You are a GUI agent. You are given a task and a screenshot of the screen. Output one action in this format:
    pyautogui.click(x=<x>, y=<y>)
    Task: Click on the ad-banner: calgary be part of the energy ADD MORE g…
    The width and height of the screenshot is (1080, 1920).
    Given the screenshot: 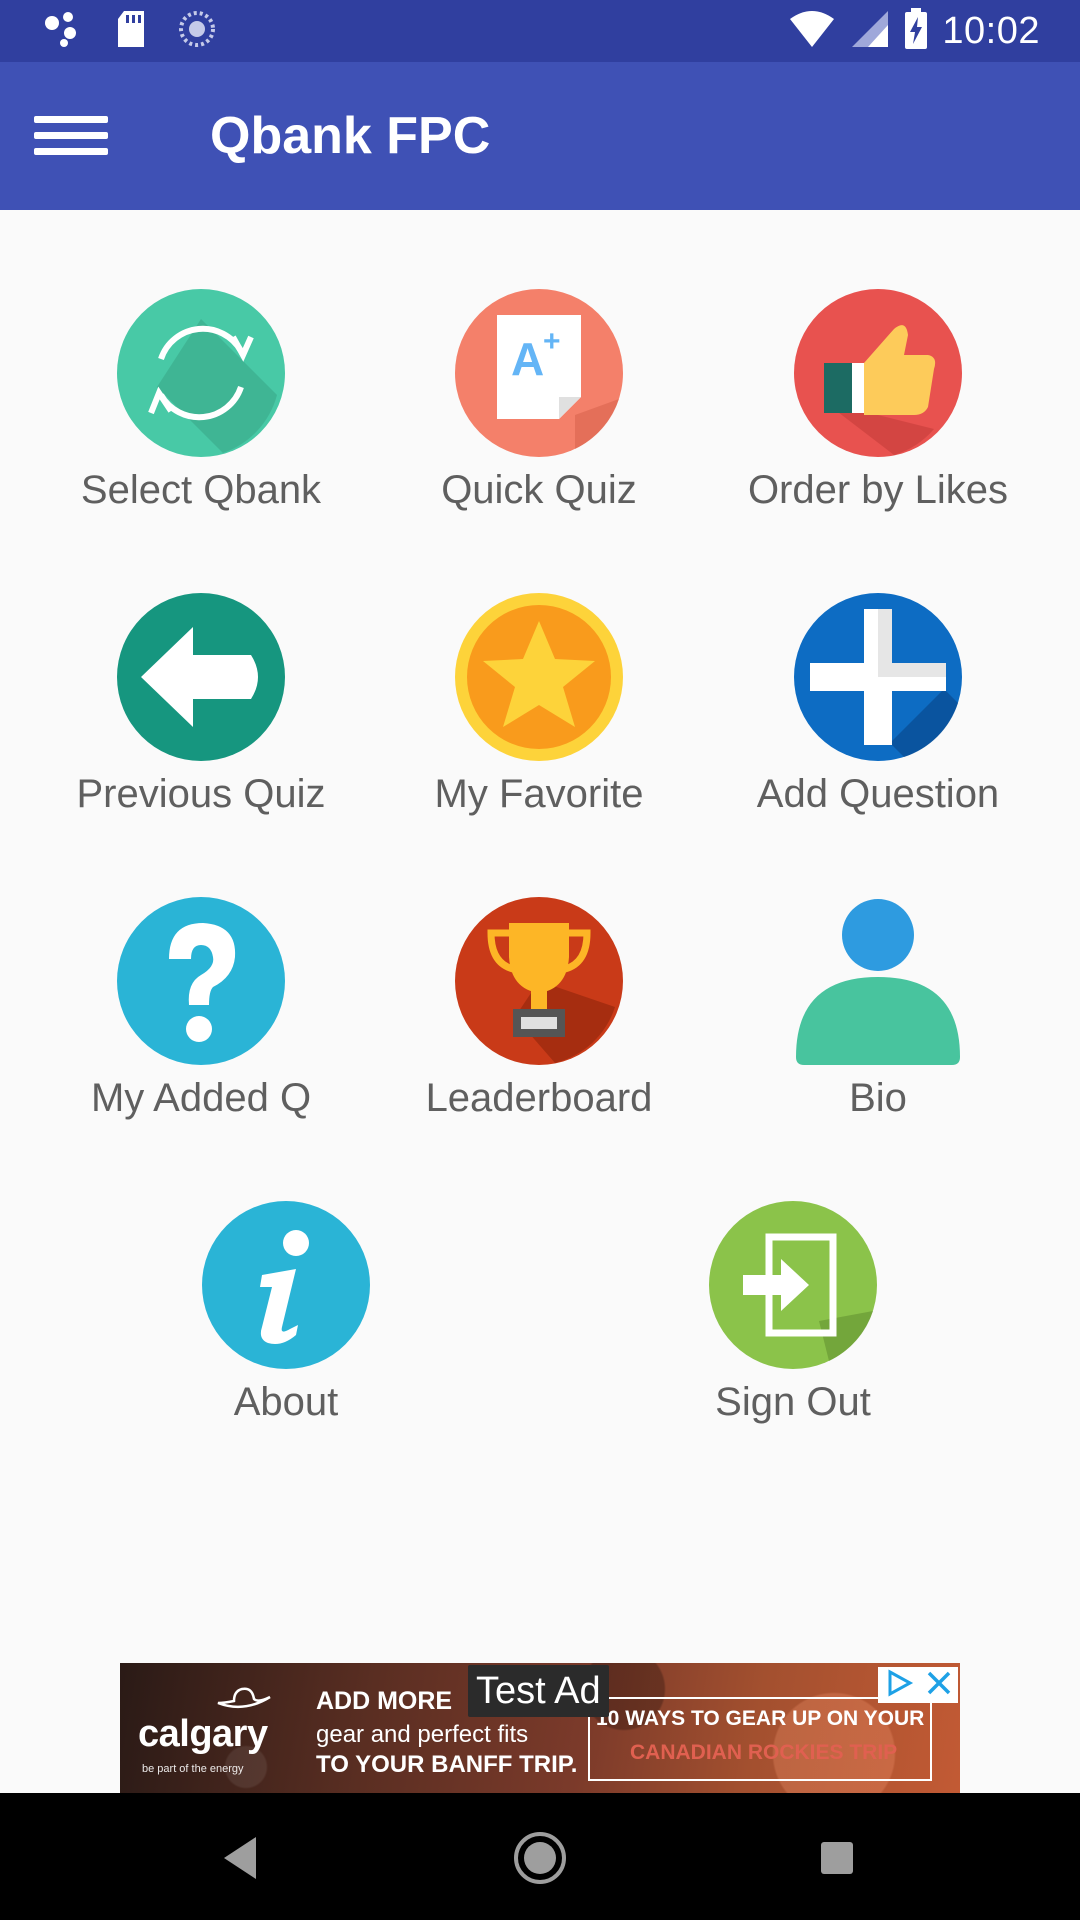 What is the action you would take?
    pyautogui.click(x=540, y=1728)
    